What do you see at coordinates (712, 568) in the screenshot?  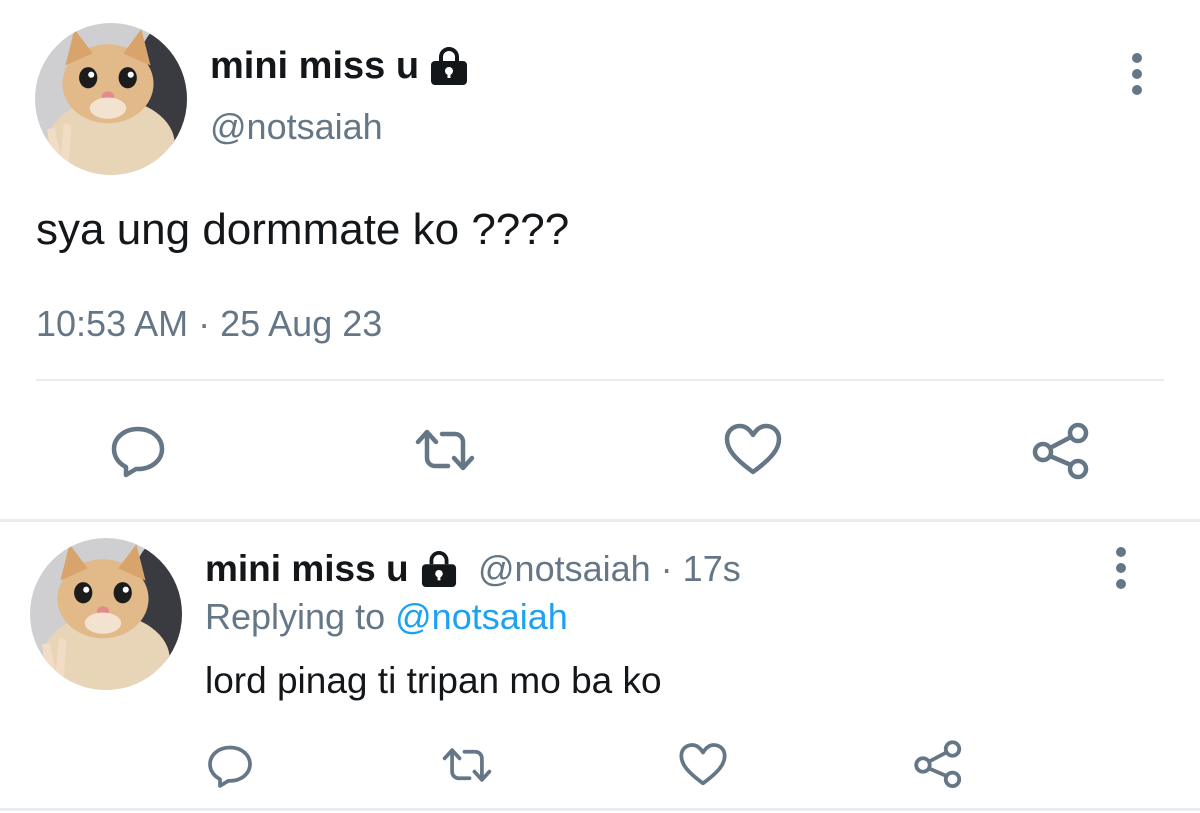 I see `relative-time: 17s` at bounding box center [712, 568].